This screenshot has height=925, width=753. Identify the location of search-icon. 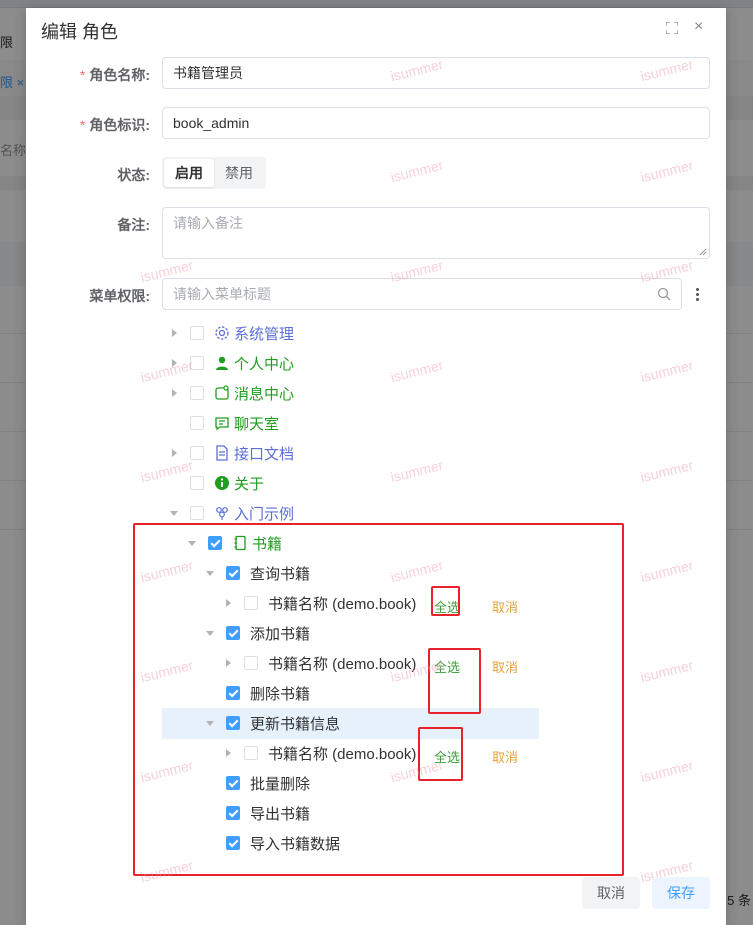
(664, 294).